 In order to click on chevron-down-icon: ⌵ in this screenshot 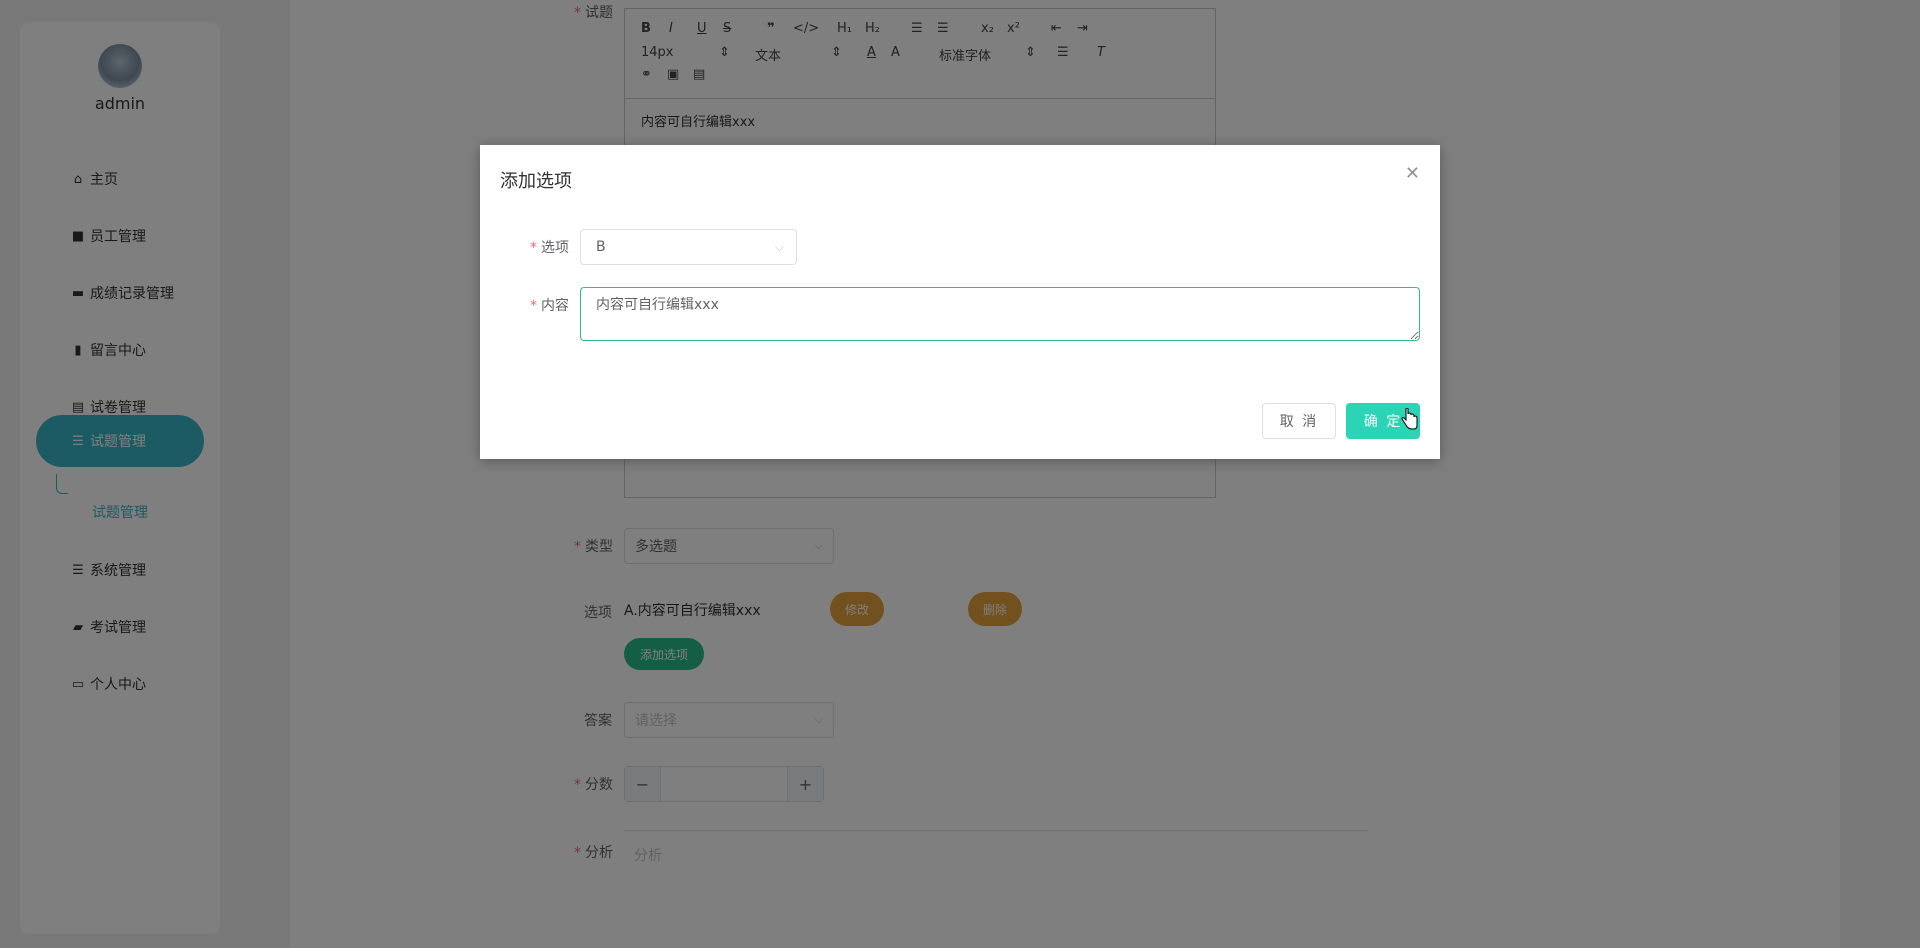, I will do `click(779, 246)`.